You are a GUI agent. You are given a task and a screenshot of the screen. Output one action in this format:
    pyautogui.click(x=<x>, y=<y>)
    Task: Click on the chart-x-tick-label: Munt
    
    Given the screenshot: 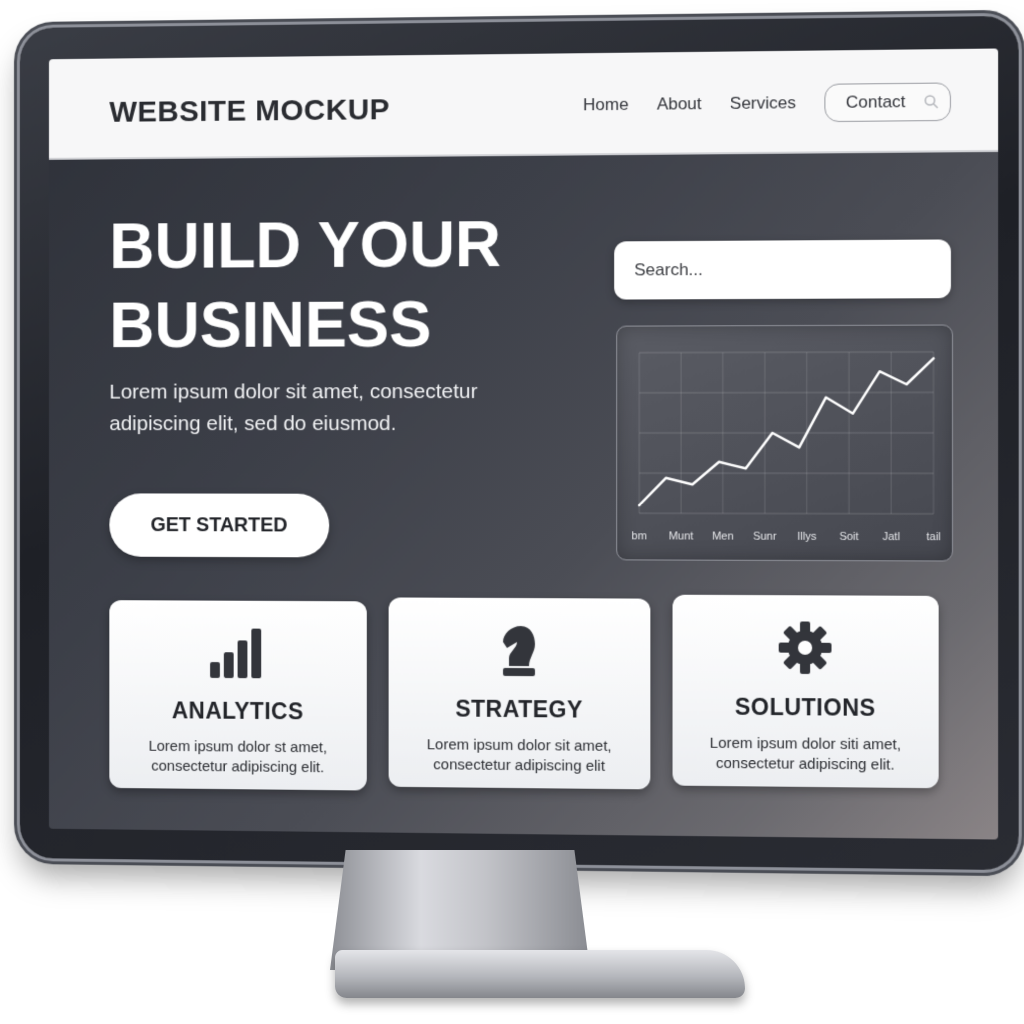 What is the action you would take?
    pyautogui.click(x=681, y=536)
    